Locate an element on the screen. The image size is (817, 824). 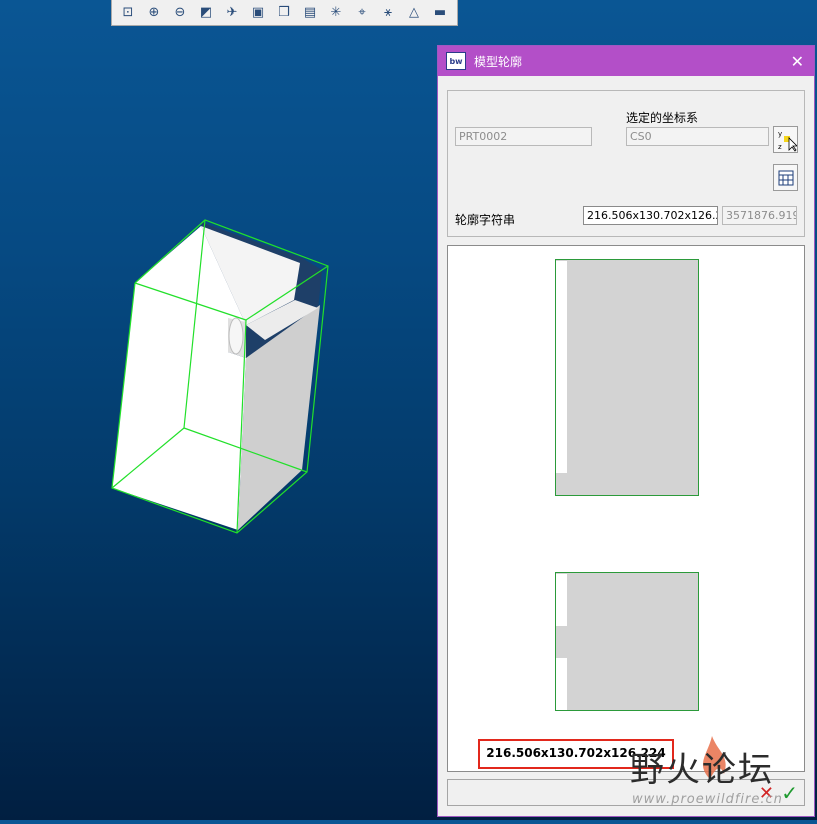
csys-display-icon: ⌖ is located at coordinates (362, 13).